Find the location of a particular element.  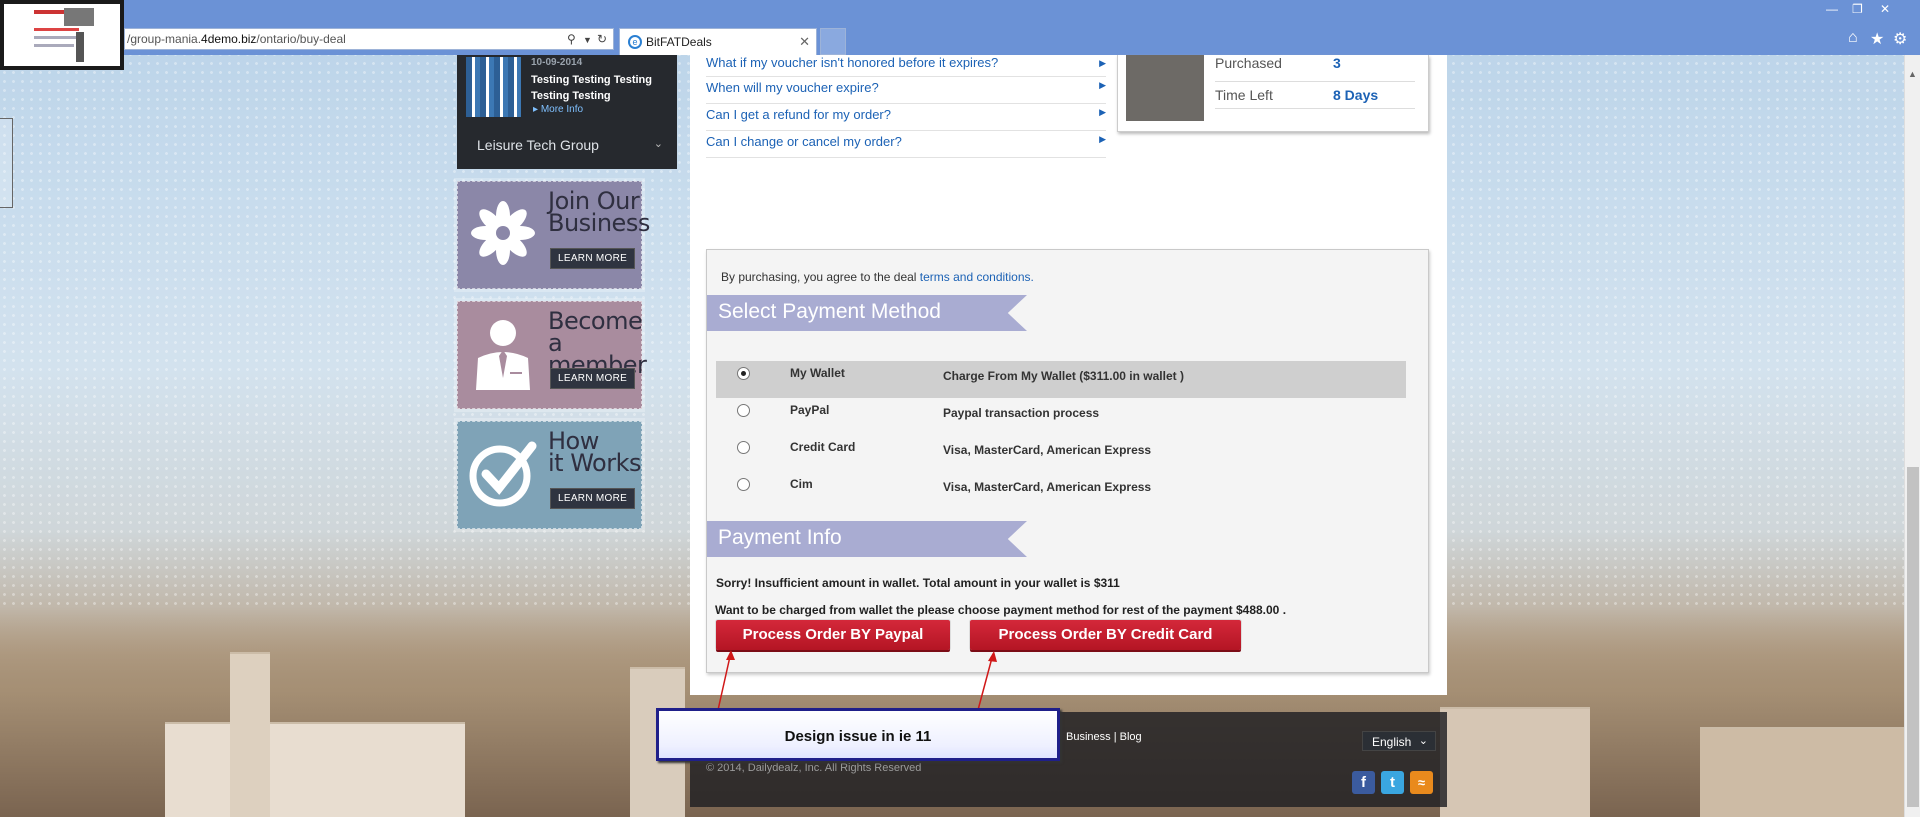

faq-item: Can I change or cancel my order? ▶ is located at coordinates (906, 144).